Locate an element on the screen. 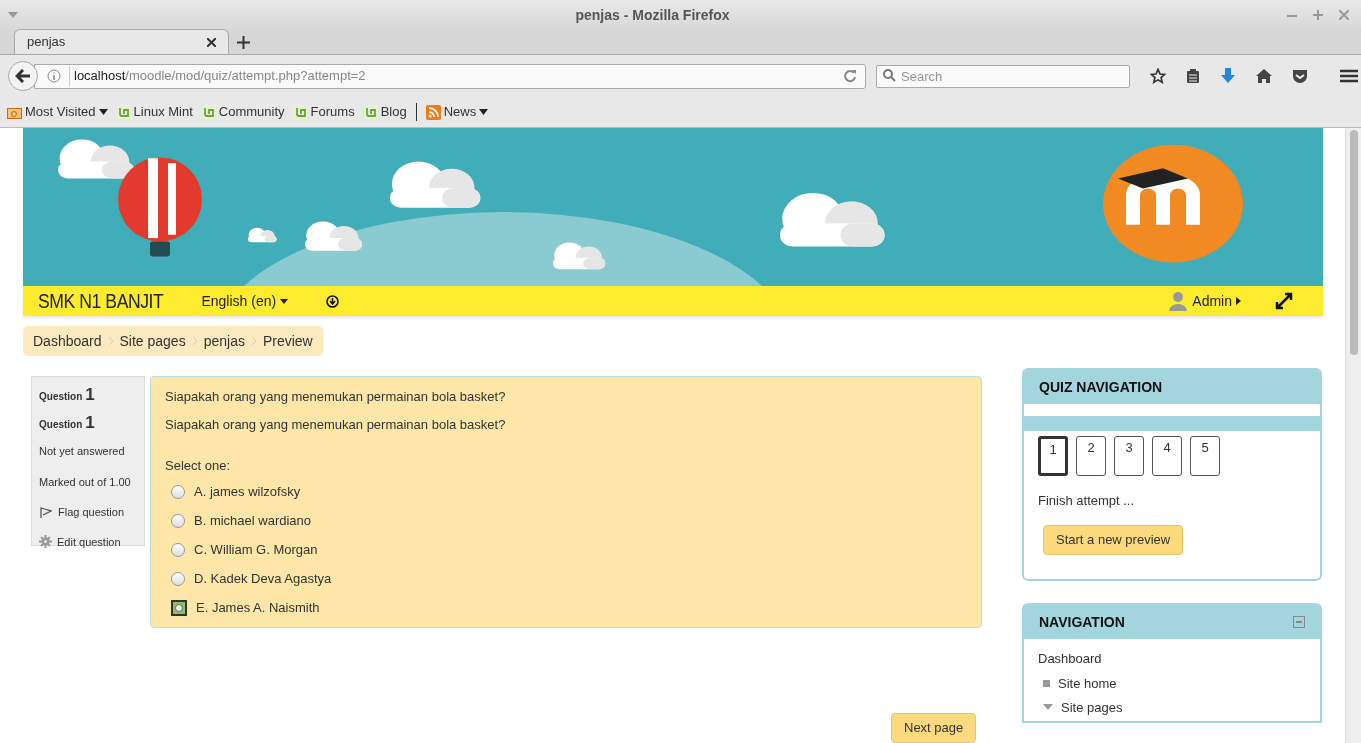  page-button: 5 is located at coordinates (1205, 456).